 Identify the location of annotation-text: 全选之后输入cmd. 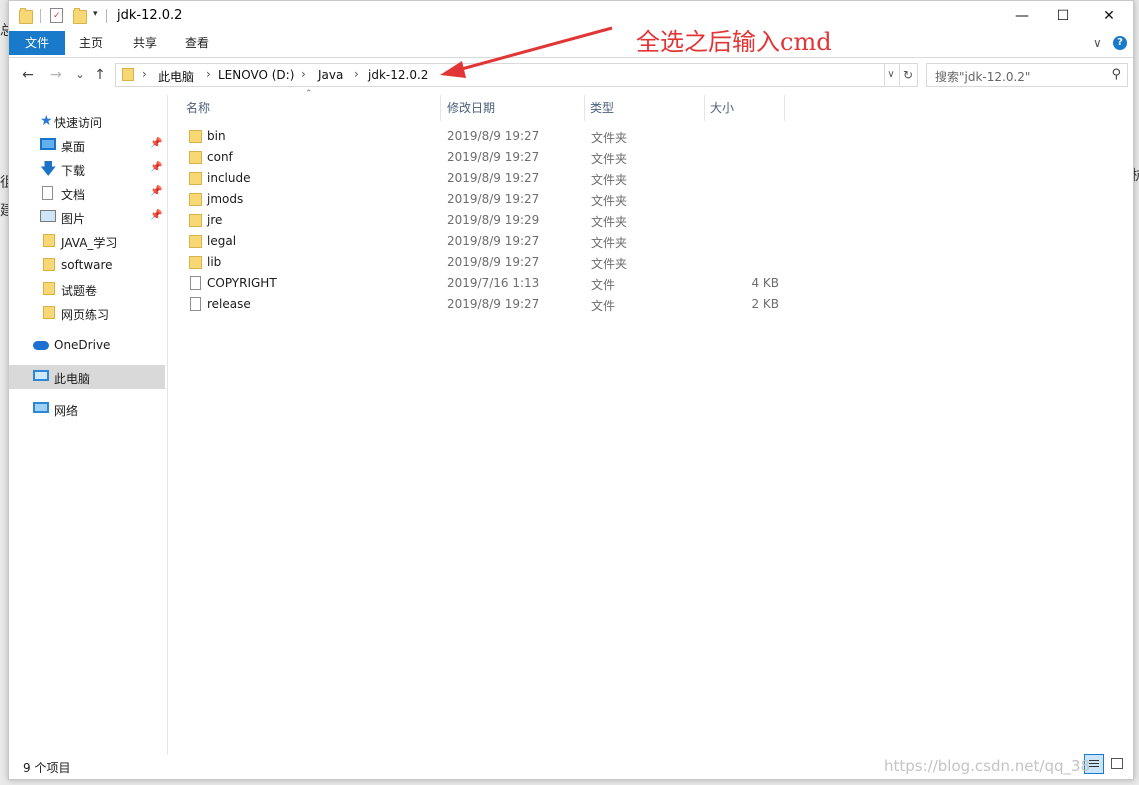
(734, 42).